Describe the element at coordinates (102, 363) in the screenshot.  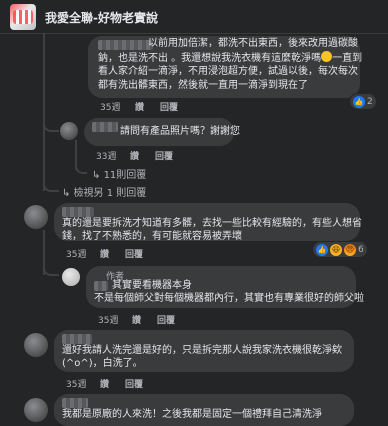
I see `comment-text: (^o^)，白洗了。` at that location.